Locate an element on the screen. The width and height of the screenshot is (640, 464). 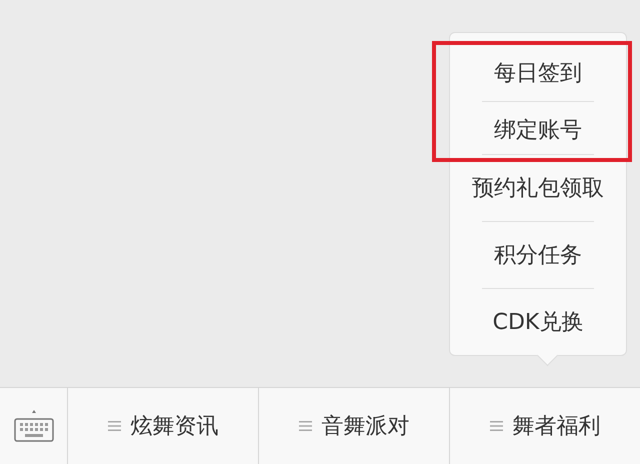
menu-item: 每日签到 is located at coordinates (538, 73).